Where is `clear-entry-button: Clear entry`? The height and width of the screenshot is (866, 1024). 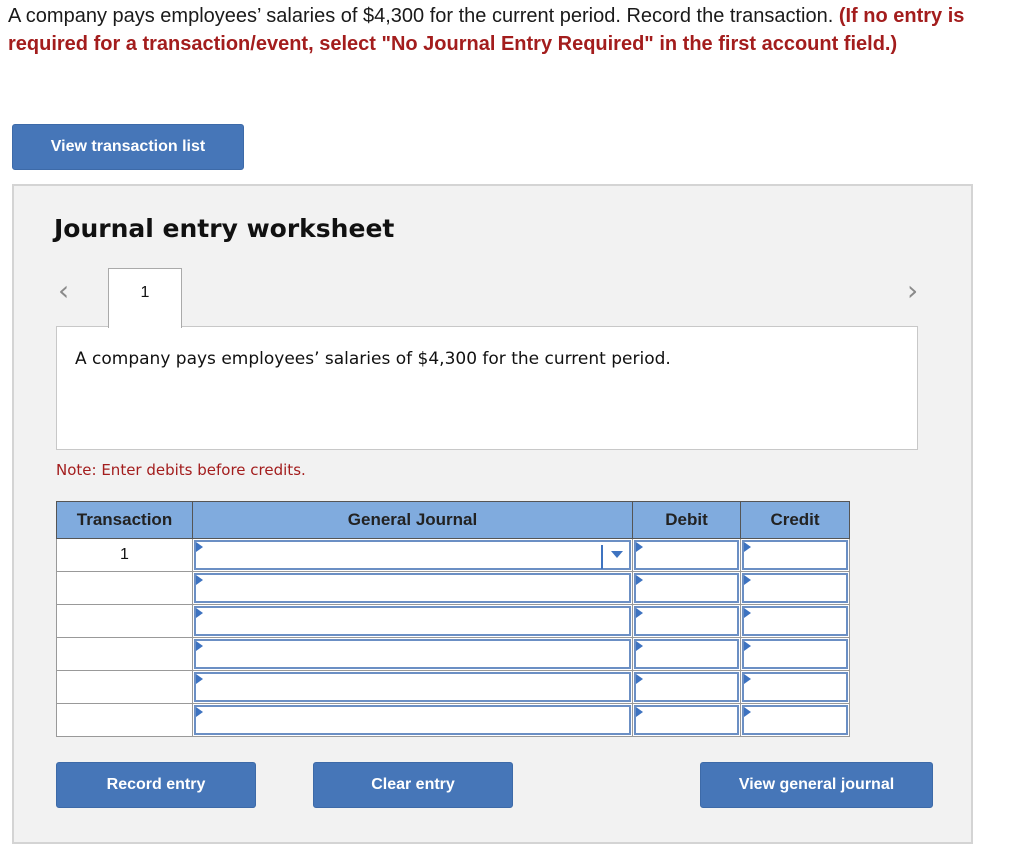
clear-entry-button: Clear entry is located at coordinates (413, 785).